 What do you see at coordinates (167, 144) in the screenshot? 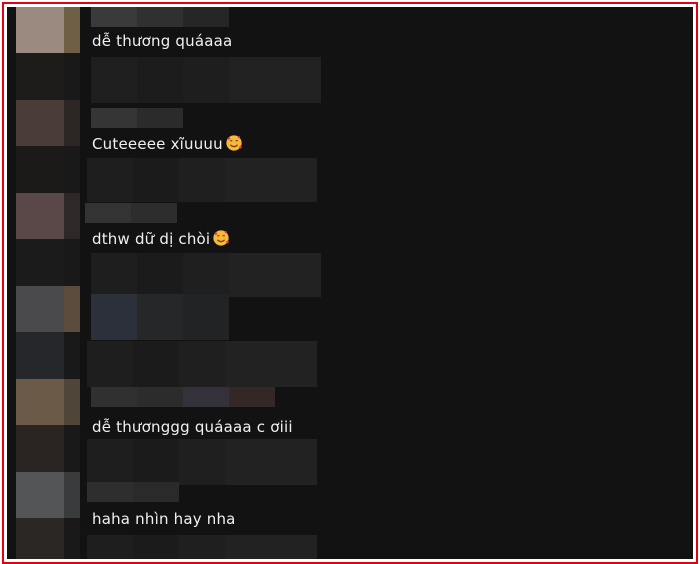
I see `comment-text: Cuteeeee xĩuuuu` at bounding box center [167, 144].